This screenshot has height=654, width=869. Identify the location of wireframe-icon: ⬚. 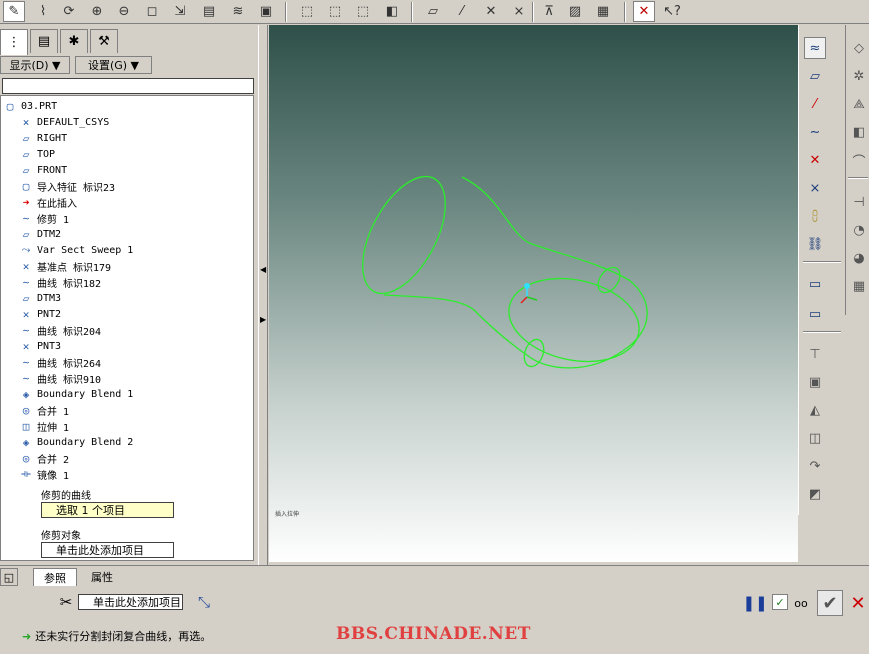
(307, 11).